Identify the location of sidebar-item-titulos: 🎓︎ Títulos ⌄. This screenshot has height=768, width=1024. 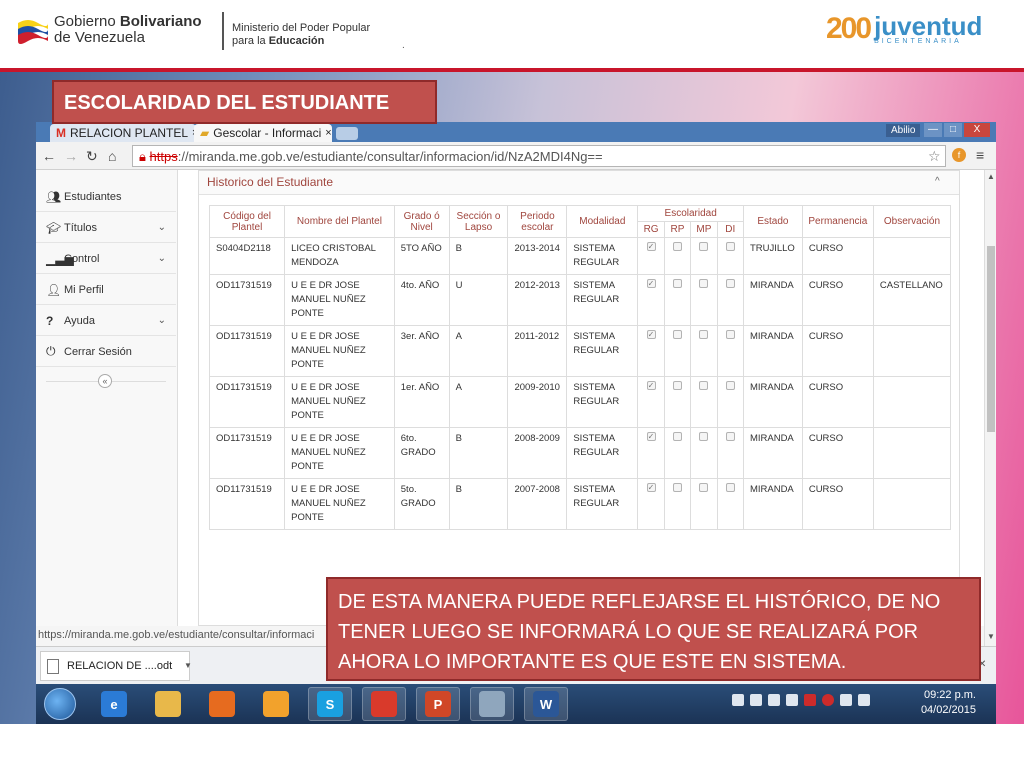
(106, 228).